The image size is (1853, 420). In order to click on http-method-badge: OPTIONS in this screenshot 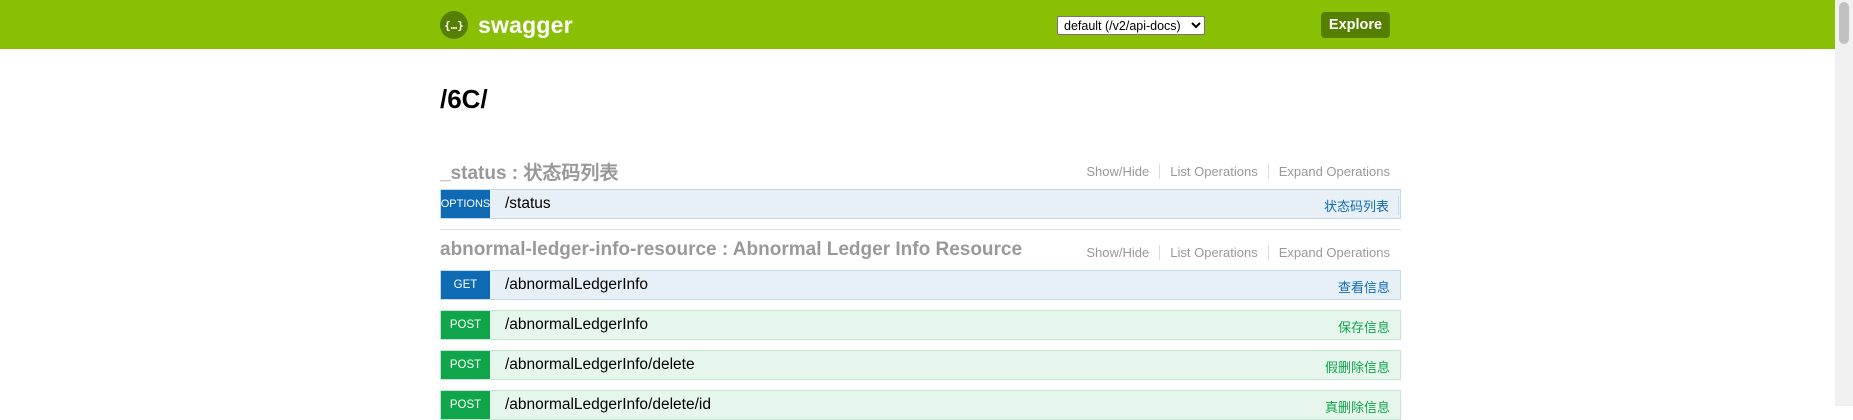, I will do `click(465, 204)`.